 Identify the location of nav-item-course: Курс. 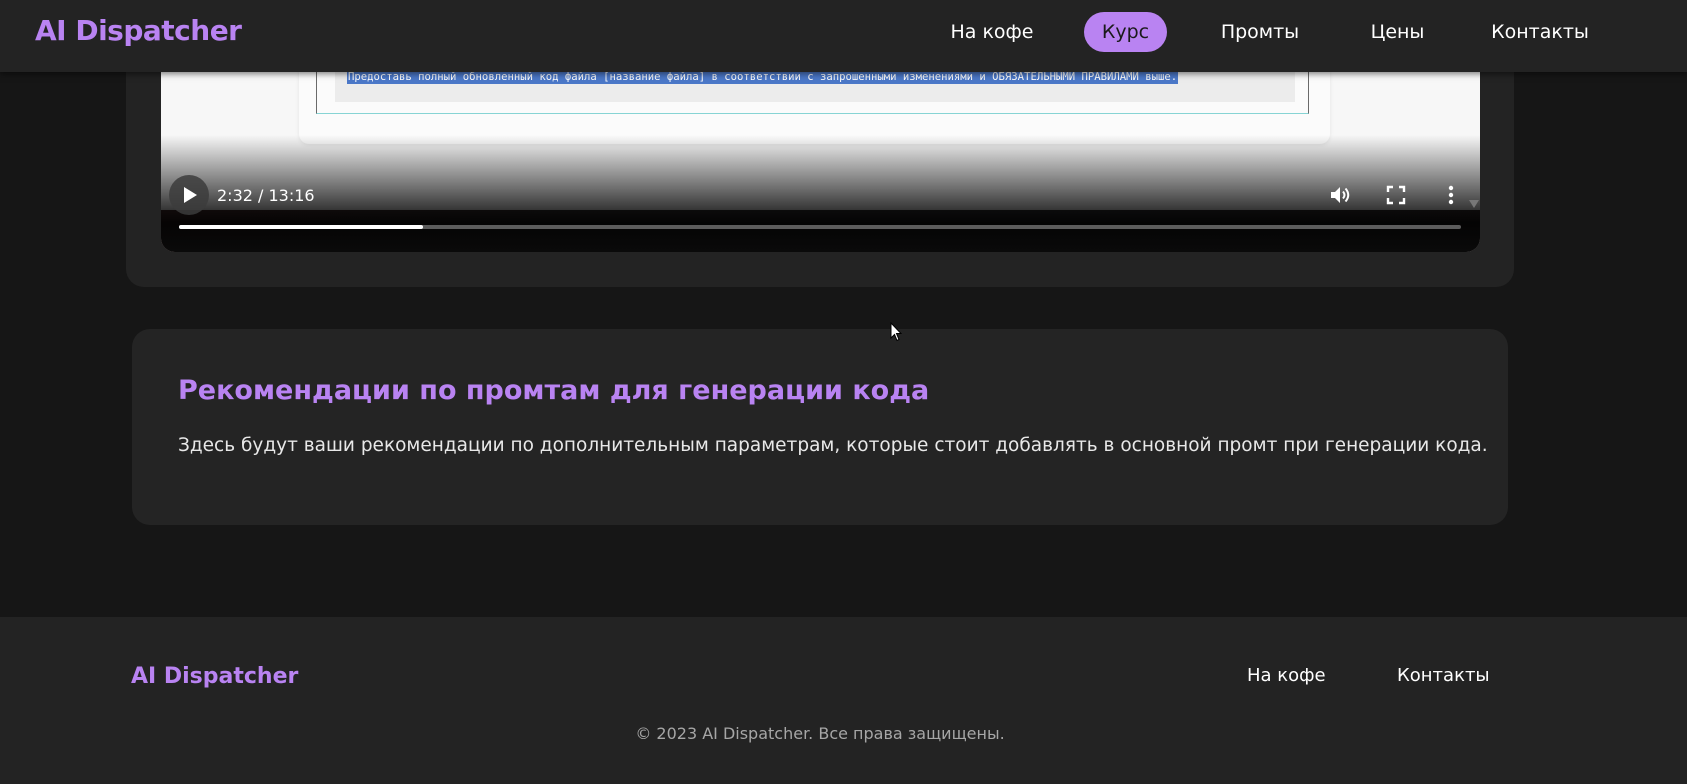
(1125, 32).